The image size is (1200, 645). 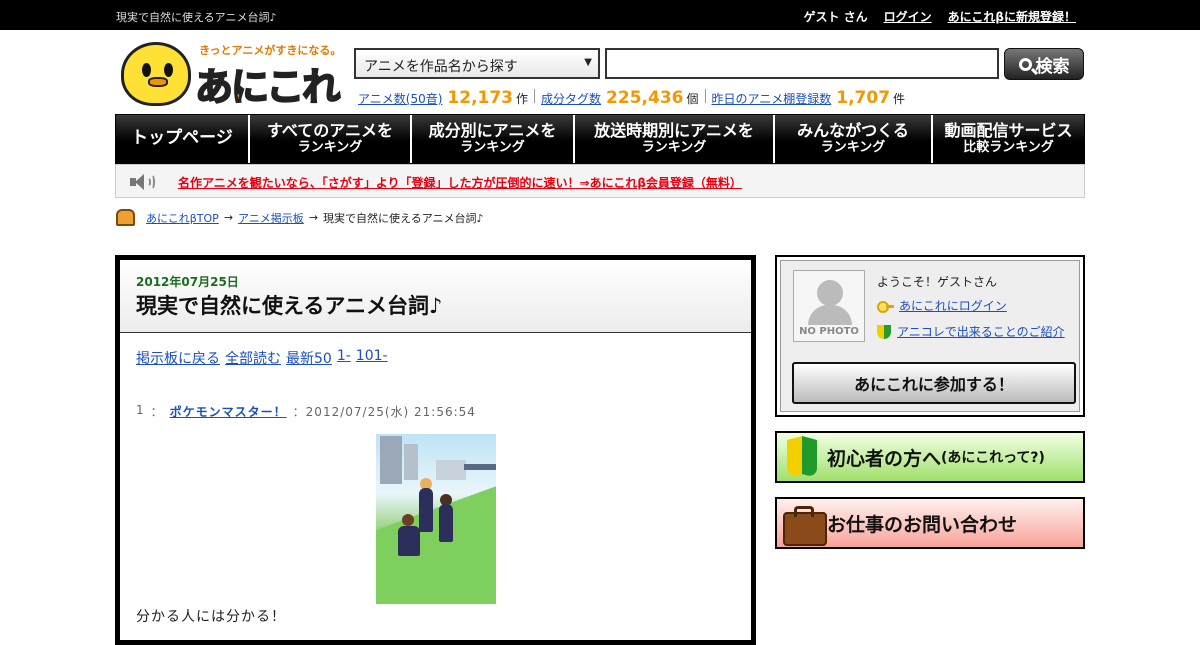 What do you see at coordinates (829, 306) in the screenshot?
I see `avatar: NO PHOTO` at bounding box center [829, 306].